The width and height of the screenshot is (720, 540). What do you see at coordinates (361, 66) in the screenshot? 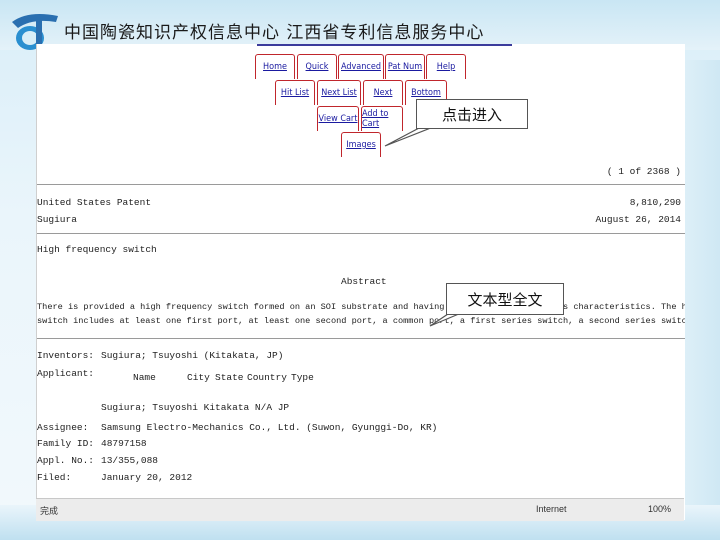
I see `advanced-button: Advanced` at bounding box center [361, 66].